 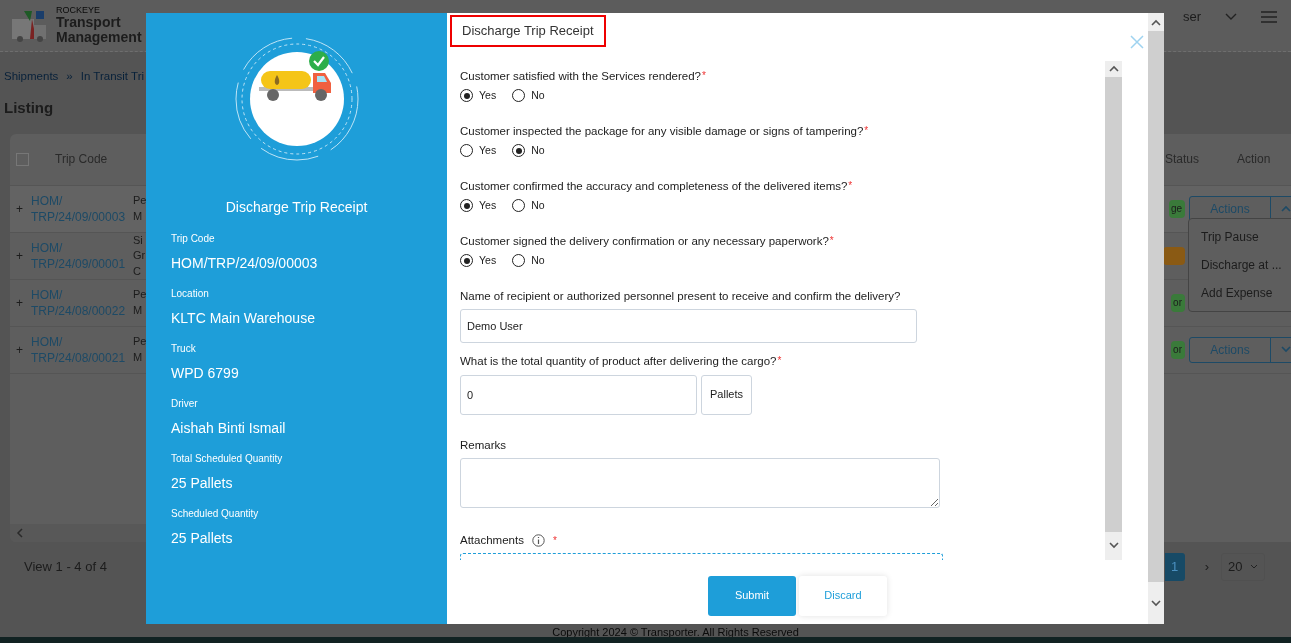 What do you see at coordinates (245, 263) in the screenshot?
I see `field-value: HOM/TRP/24/09/00003` at bounding box center [245, 263].